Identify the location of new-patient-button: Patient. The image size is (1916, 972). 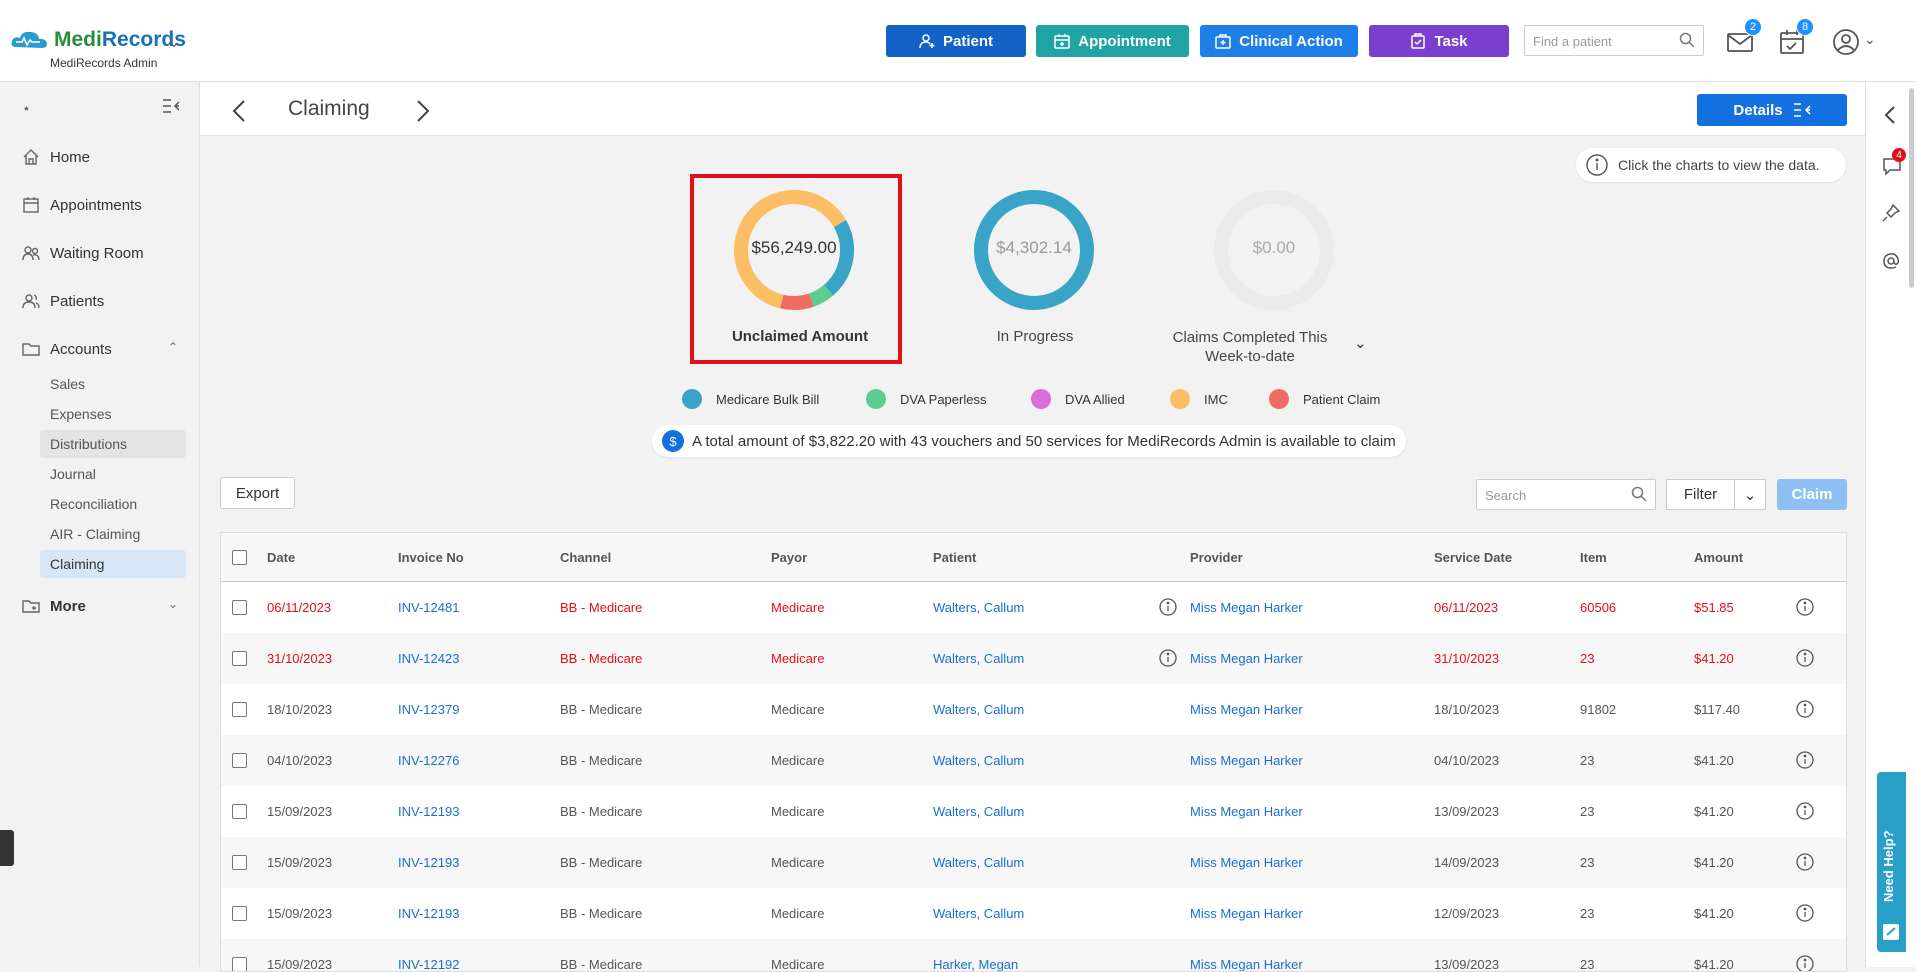
(956, 41).